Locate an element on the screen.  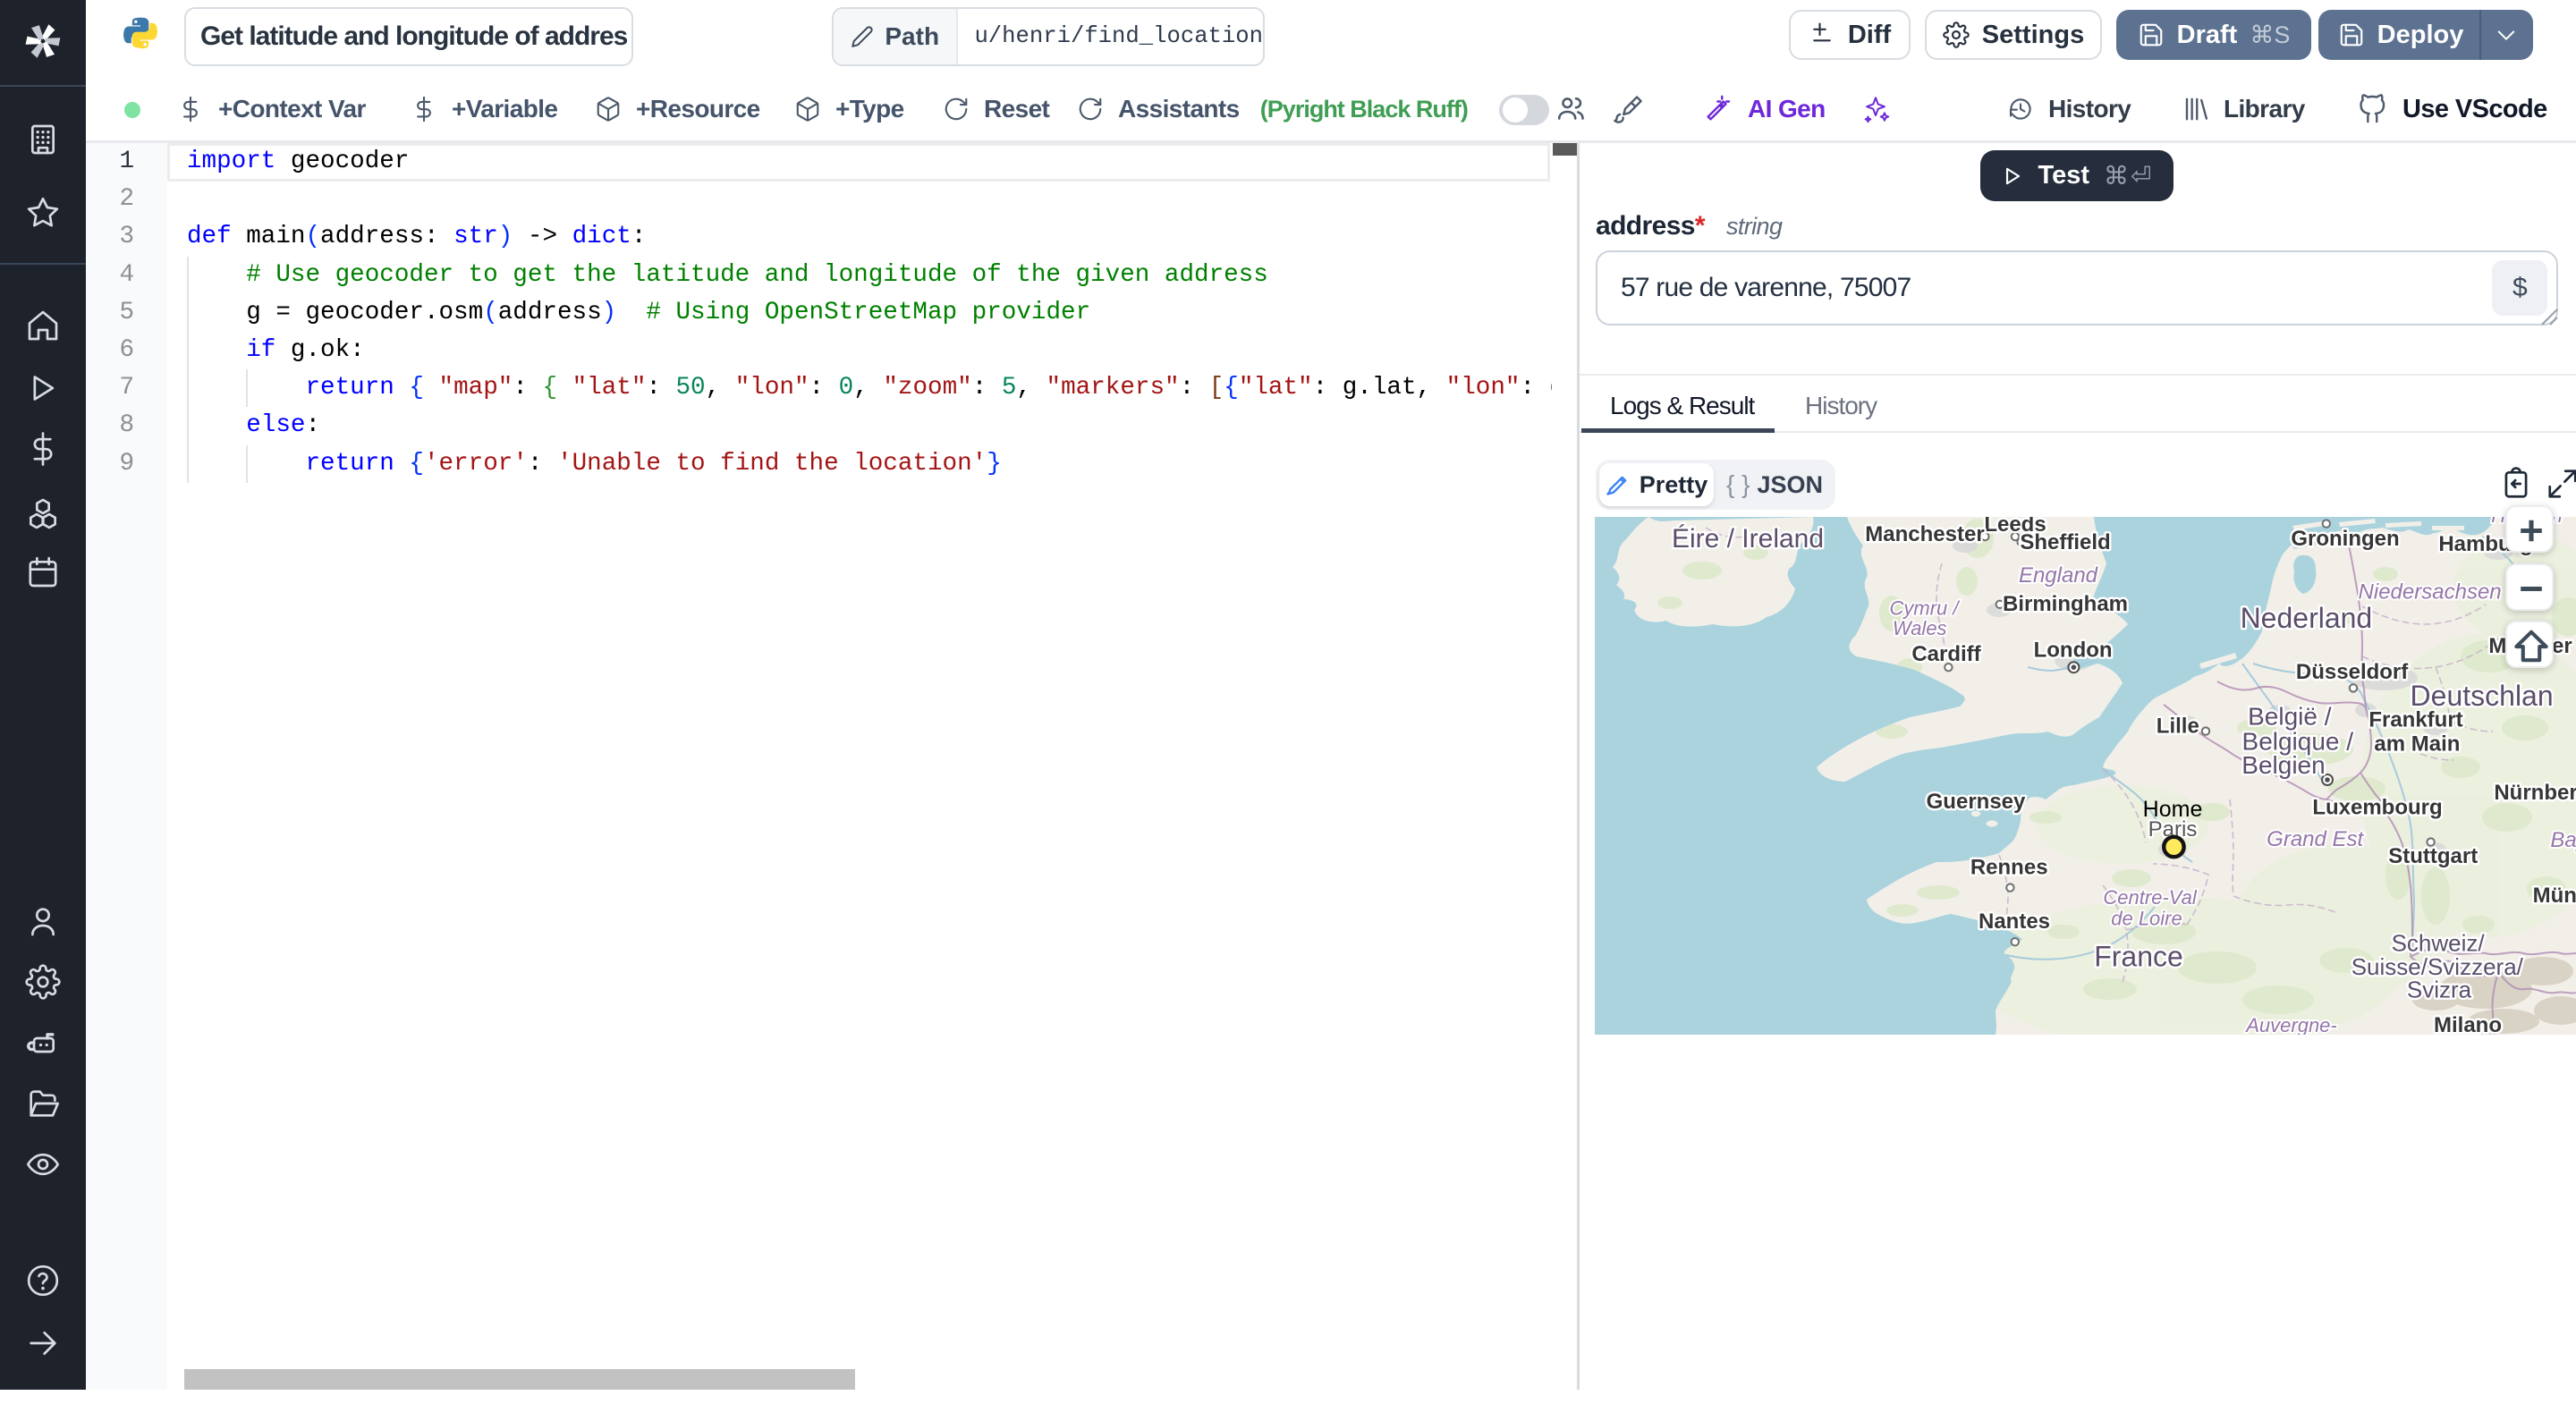
svg-text: Manchester is located at coordinates (1924, 534).